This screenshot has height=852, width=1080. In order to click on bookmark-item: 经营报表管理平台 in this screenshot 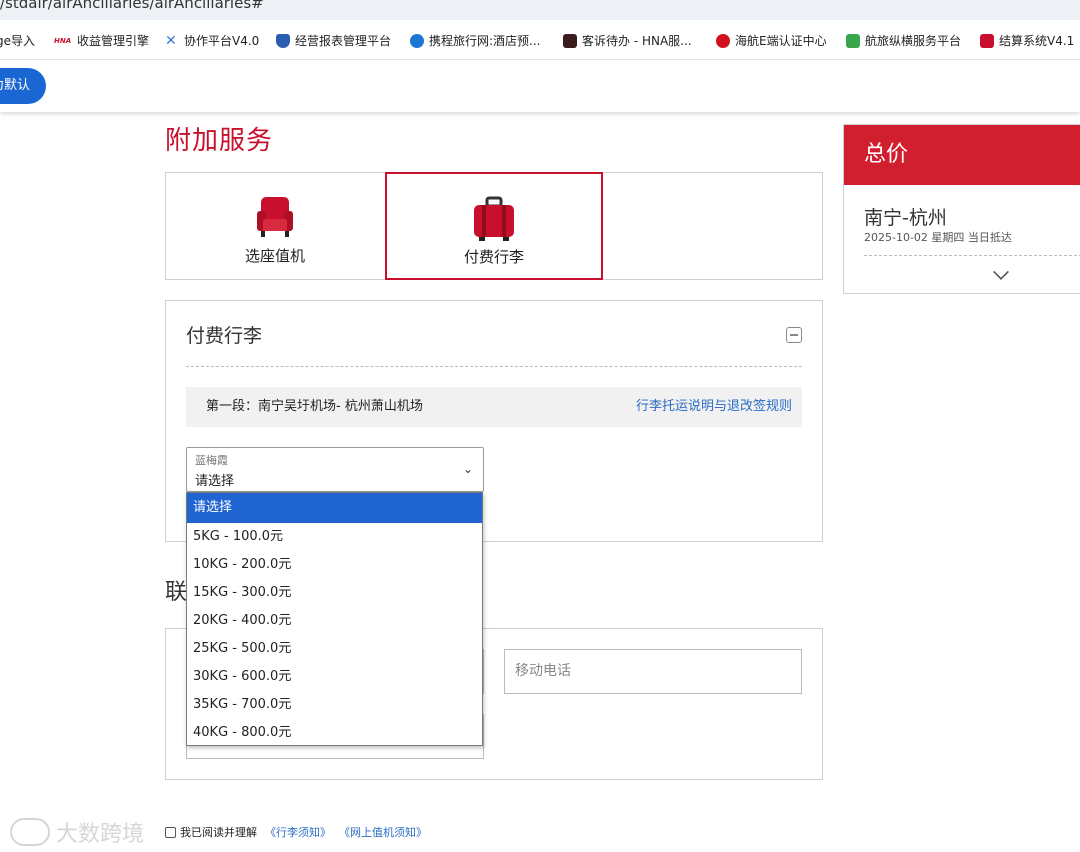, I will do `click(333, 40)`.